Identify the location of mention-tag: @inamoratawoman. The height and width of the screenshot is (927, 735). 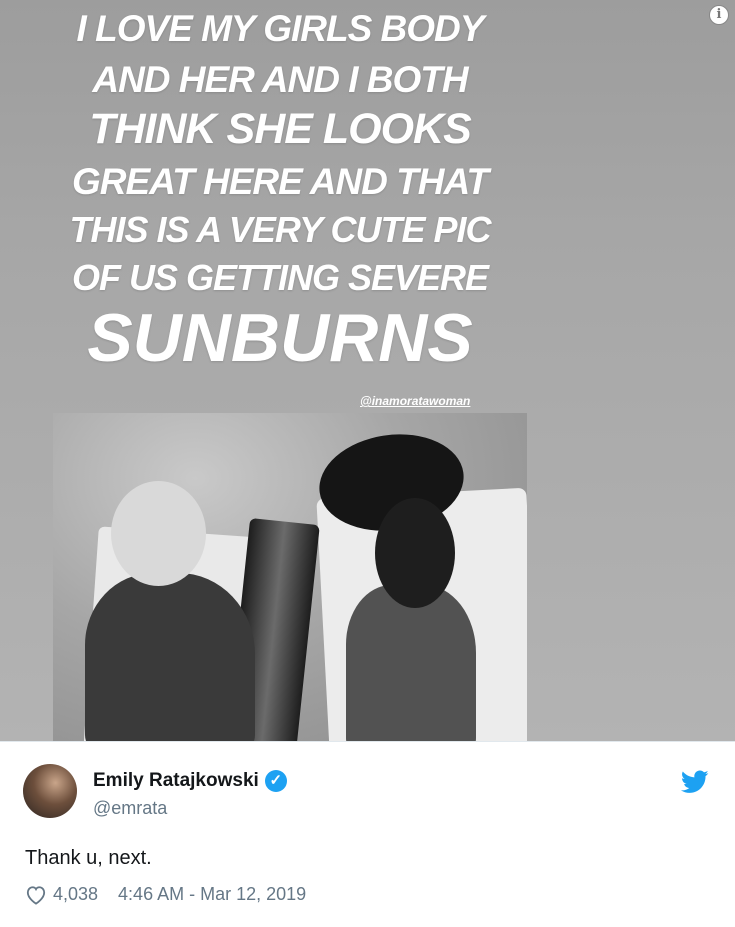
(415, 401).